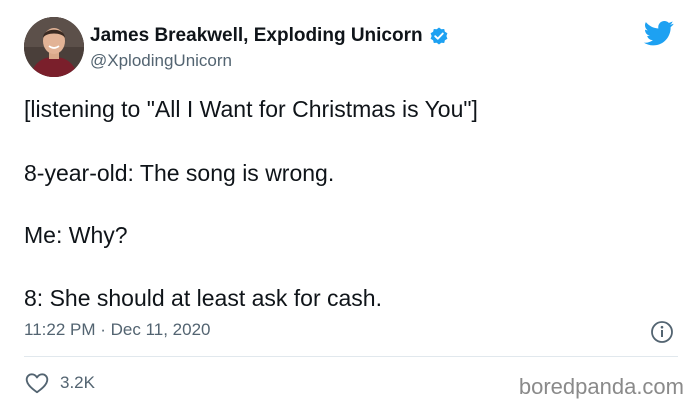 The height and width of the screenshot is (410, 700). Describe the element at coordinates (203, 298) in the screenshot. I see `tweet-text-line-4: 8: She should at least ask for cash.` at that location.